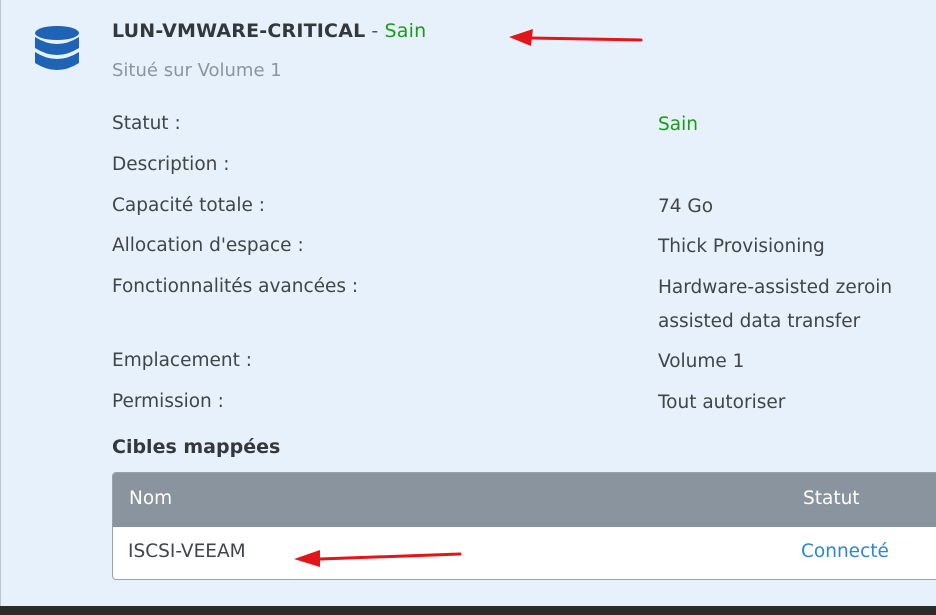 The height and width of the screenshot is (615, 936). What do you see at coordinates (182, 360) in the screenshot?
I see `prop-label-location: Emplacement :` at bounding box center [182, 360].